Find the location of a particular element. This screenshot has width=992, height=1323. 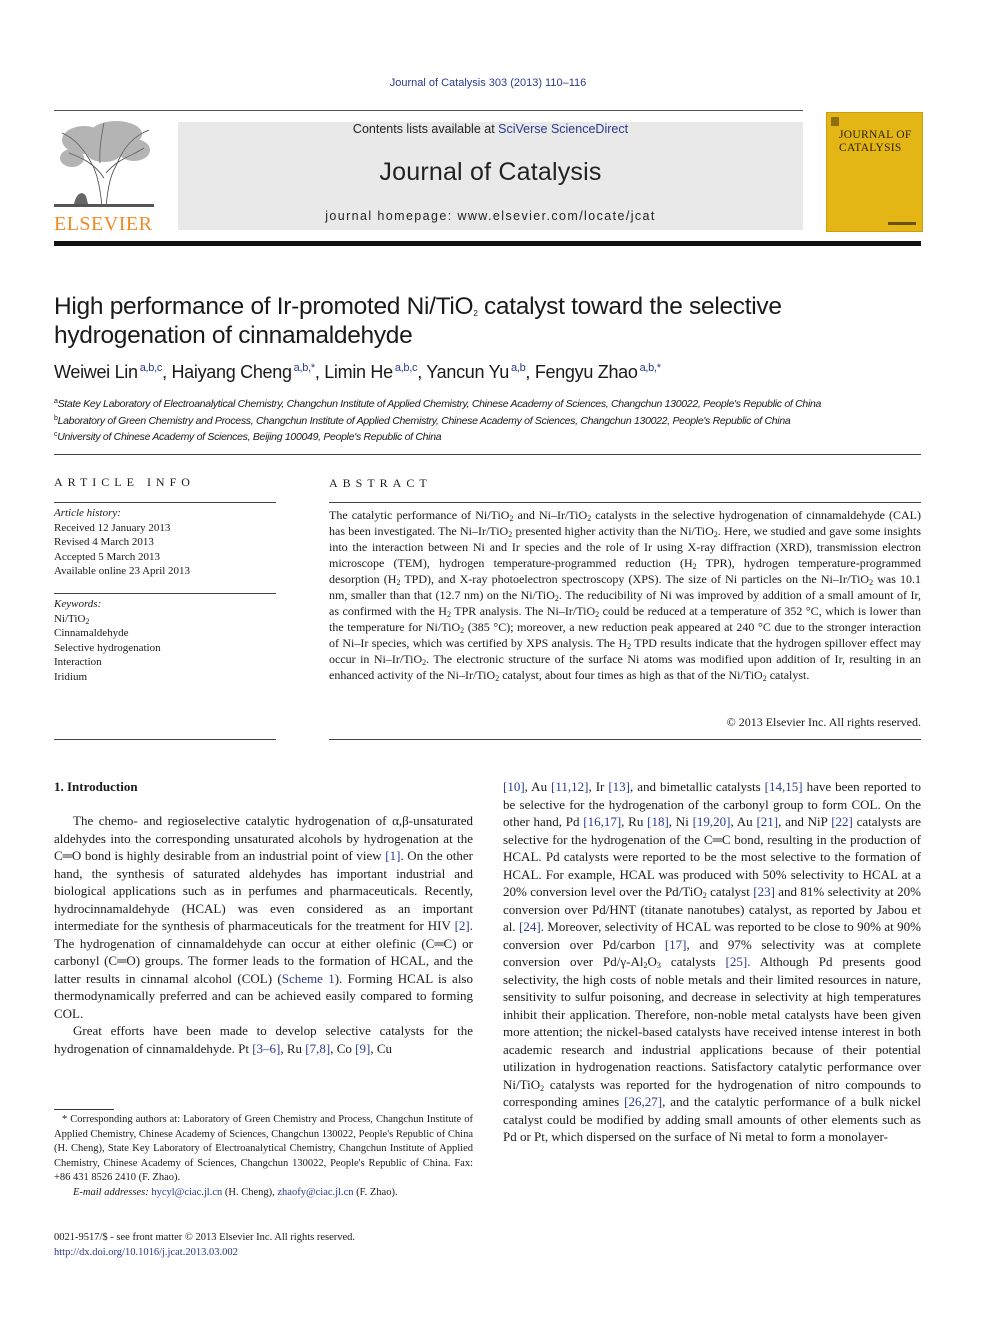

history-label: Article history: is located at coordinates (87, 513).